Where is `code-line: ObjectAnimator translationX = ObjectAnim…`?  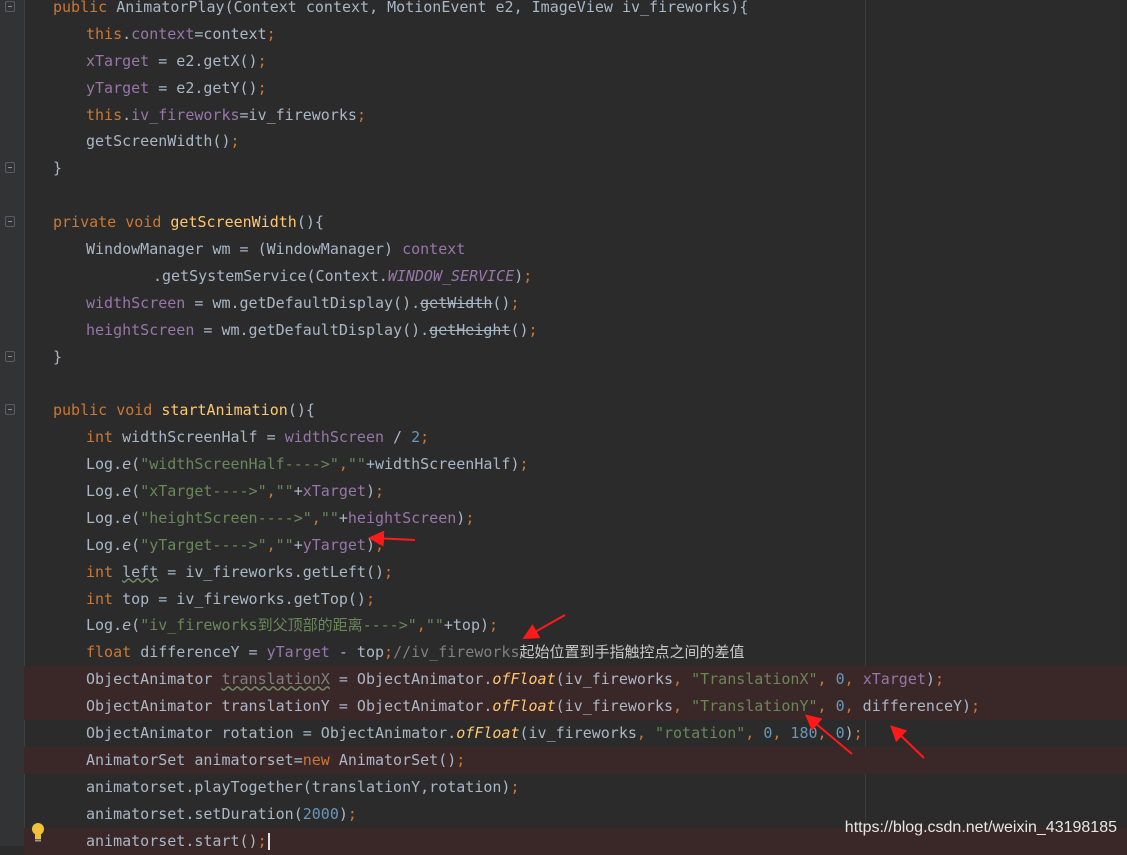 code-line: ObjectAnimator translationX = ObjectAnim… is located at coordinates (575, 680).